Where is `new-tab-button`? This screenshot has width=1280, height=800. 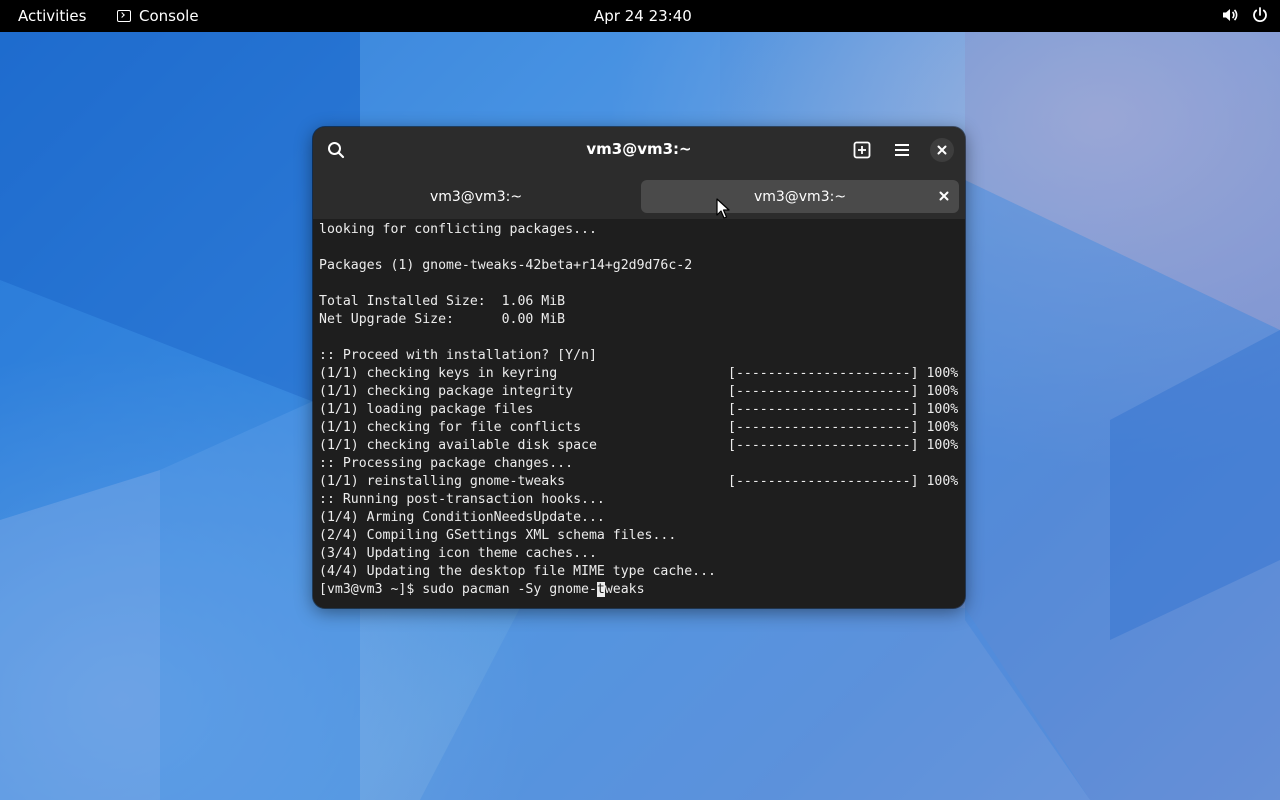
new-tab-button is located at coordinates (862, 150).